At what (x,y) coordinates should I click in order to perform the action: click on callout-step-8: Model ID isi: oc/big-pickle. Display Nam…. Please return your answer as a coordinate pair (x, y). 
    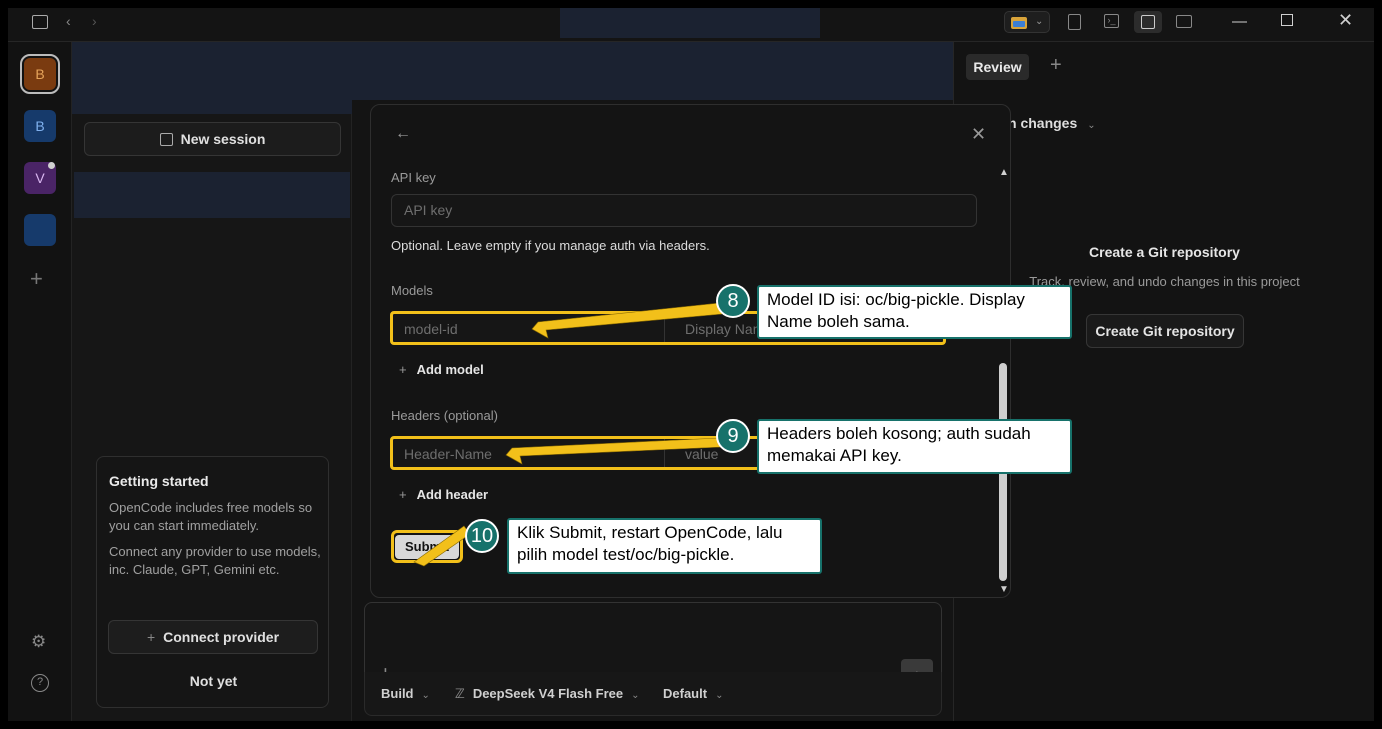
    Looking at the image, I should click on (914, 312).